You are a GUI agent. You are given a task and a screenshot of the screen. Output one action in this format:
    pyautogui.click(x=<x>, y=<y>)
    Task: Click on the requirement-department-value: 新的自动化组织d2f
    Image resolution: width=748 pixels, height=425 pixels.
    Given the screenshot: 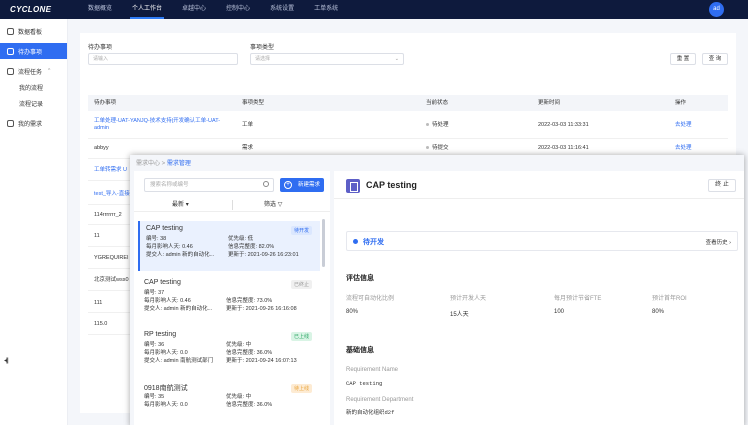 What is the action you would take?
    pyautogui.click(x=370, y=412)
    